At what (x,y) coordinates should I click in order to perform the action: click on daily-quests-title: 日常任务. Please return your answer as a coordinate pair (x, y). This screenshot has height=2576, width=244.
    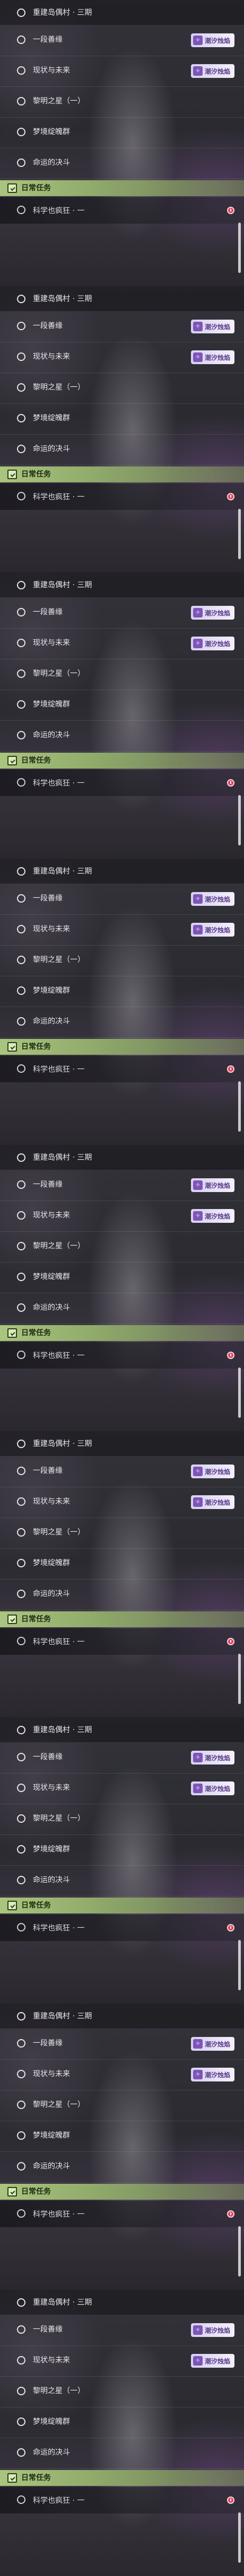
    Looking at the image, I should click on (36, 1333).